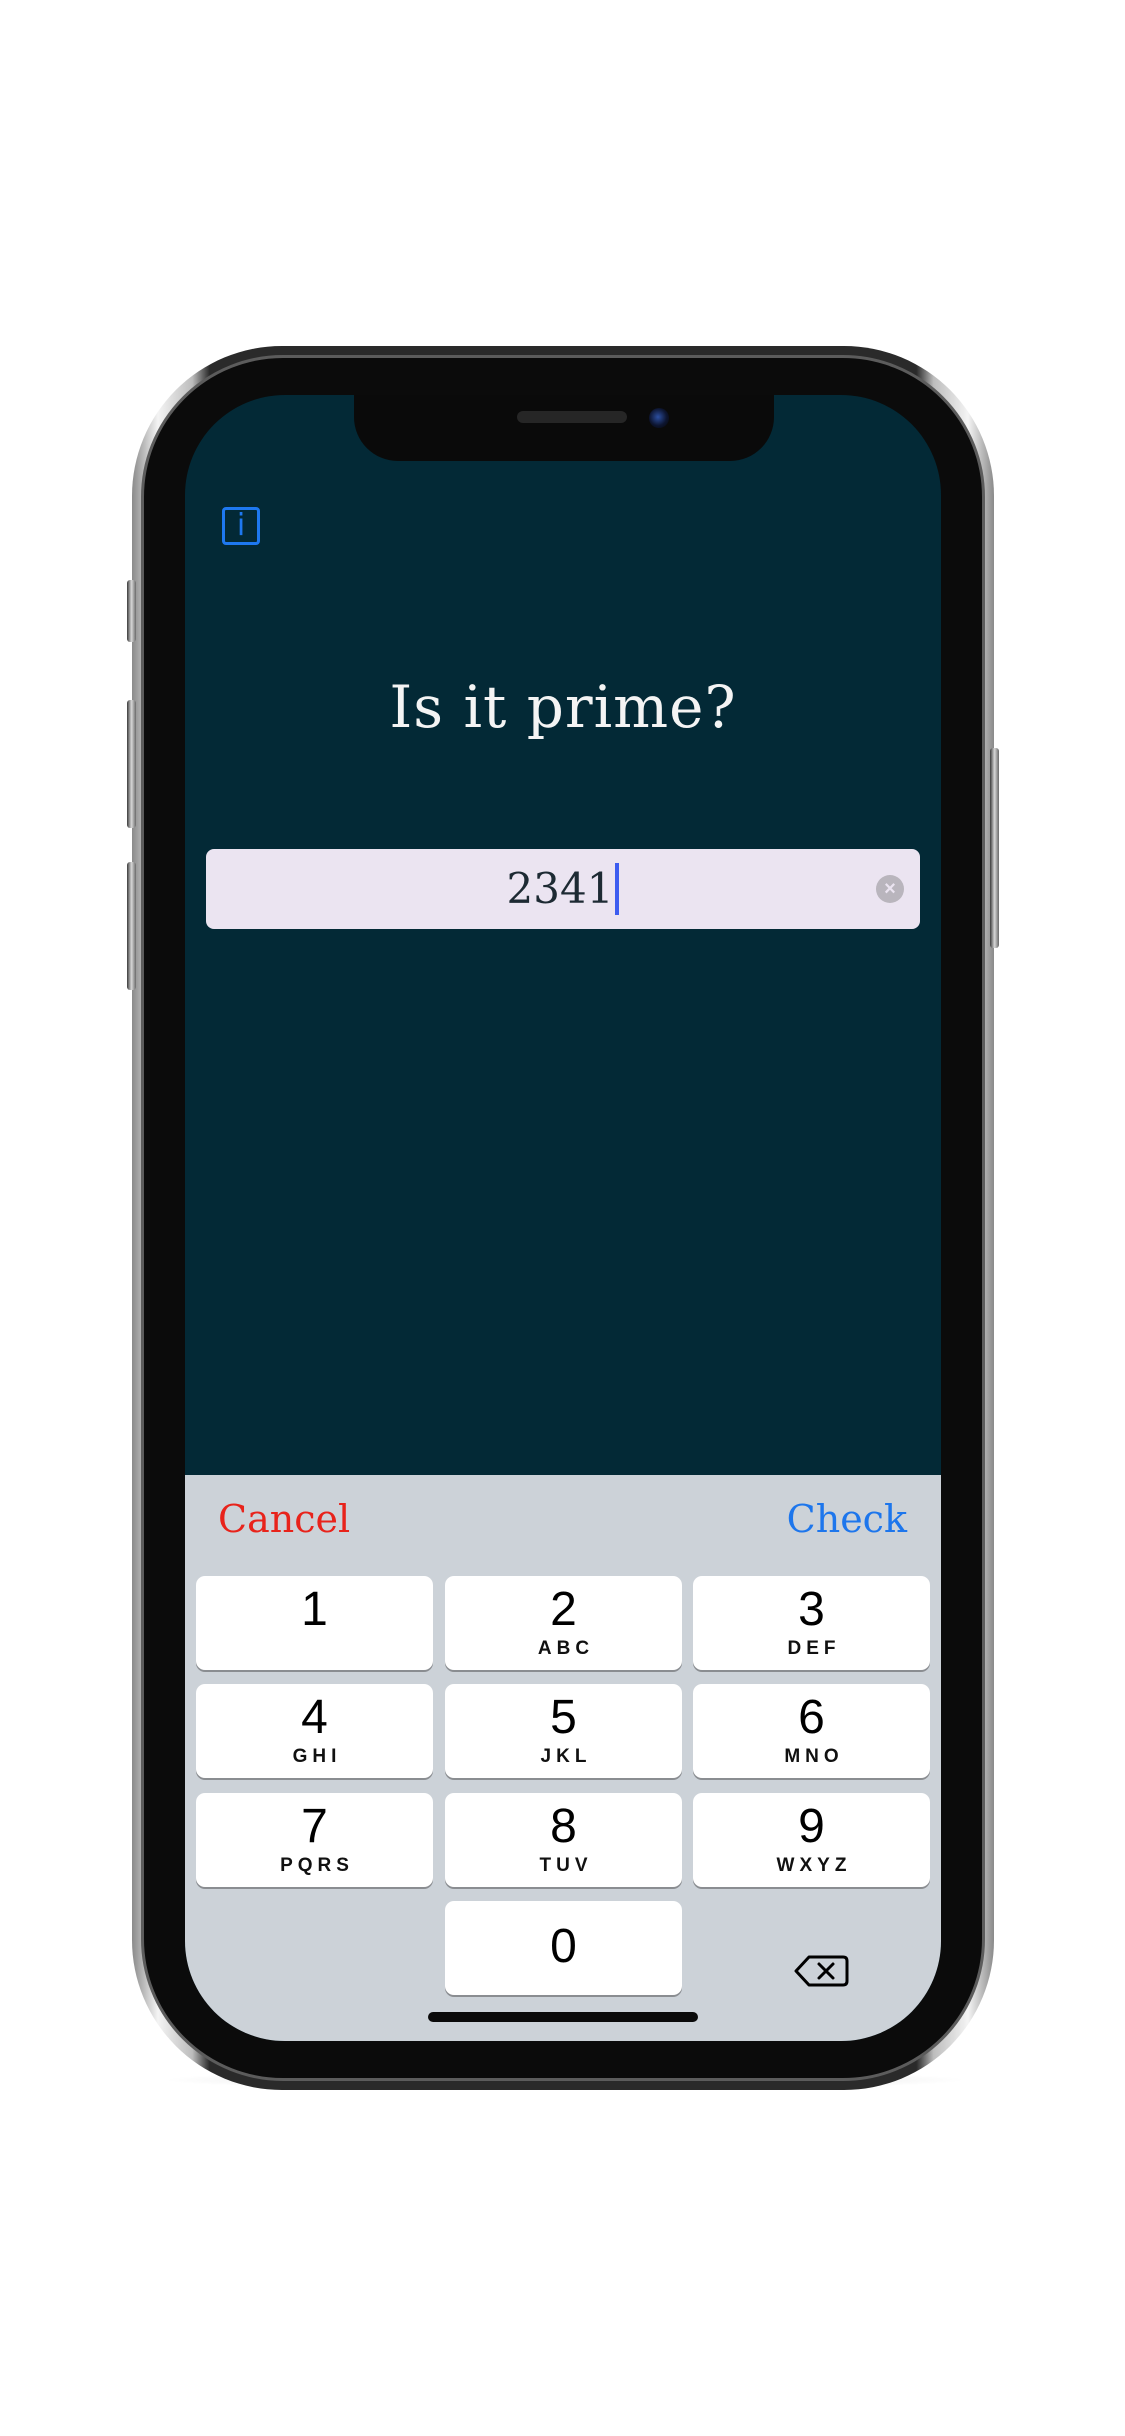 This screenshot has width=1125, height=2436. I want to click on key-9: 9 WXYZ, so click(811, 1840).